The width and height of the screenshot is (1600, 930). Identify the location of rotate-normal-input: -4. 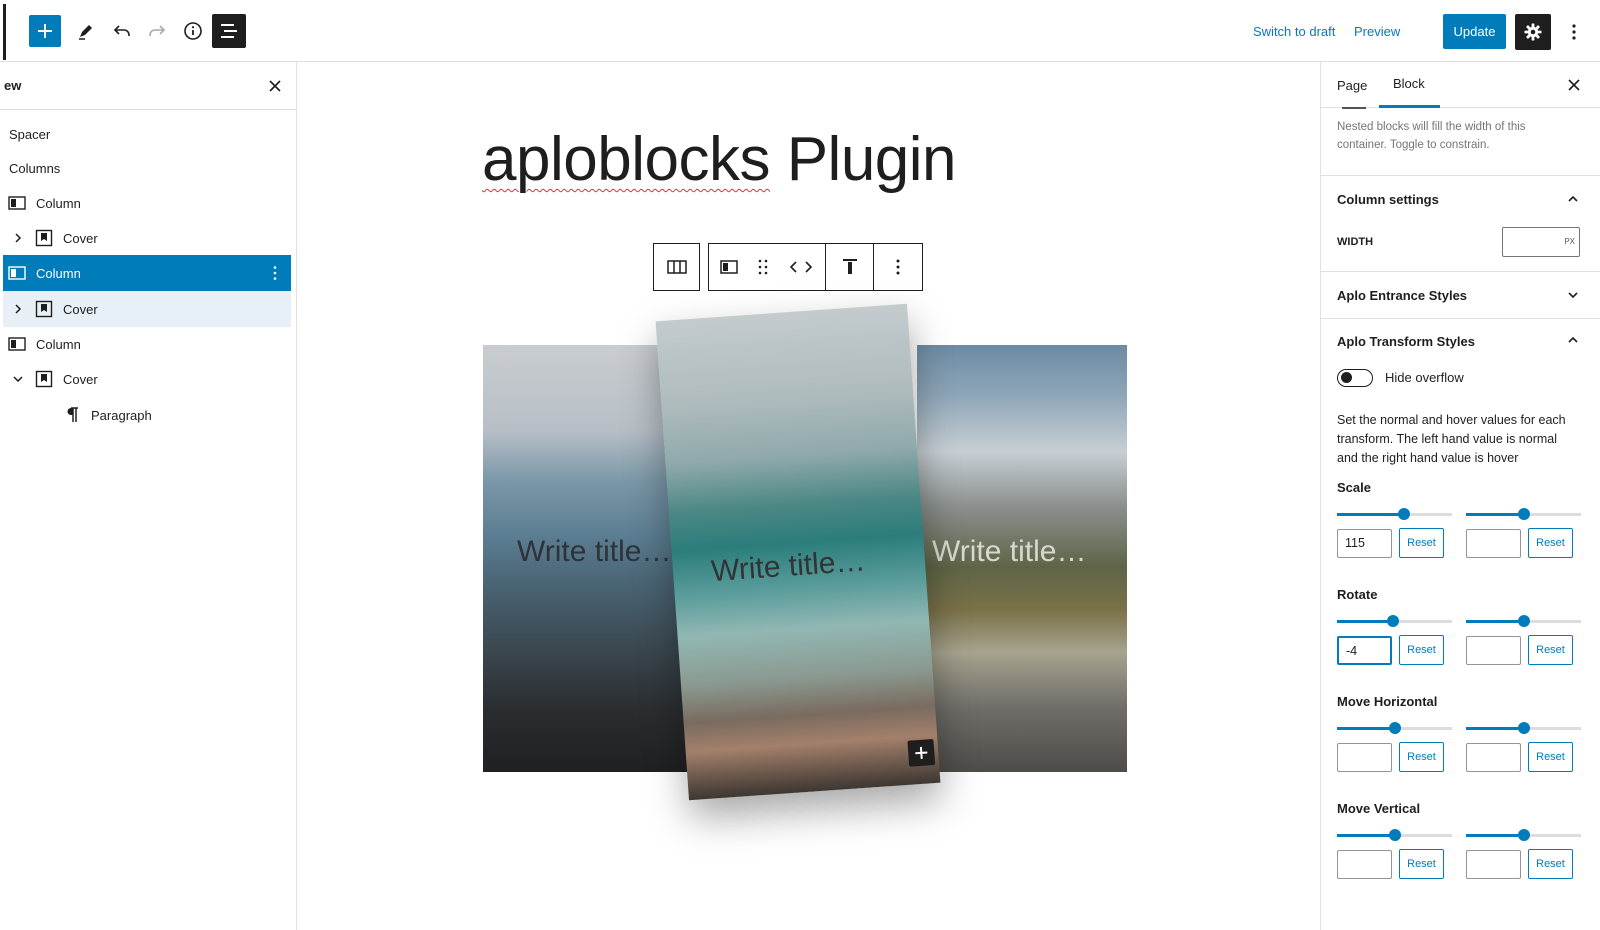
(1364, 650).